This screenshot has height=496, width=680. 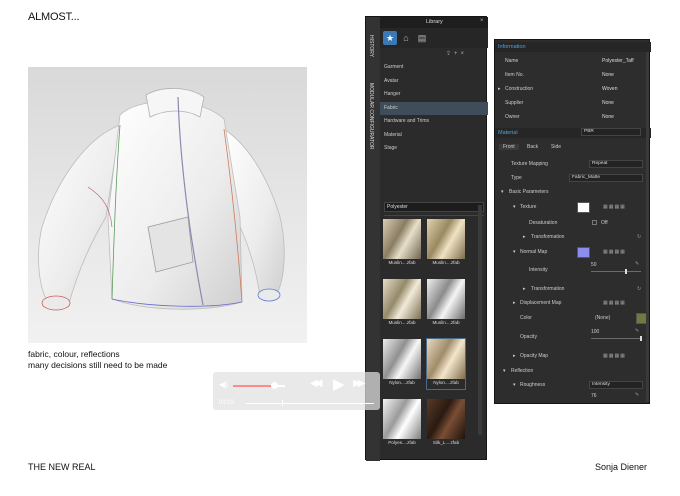 What do you see at coordinates (434, 68) in the screenshot?
I see `library-item-garment: Garment` at bounding box center [434, 68].